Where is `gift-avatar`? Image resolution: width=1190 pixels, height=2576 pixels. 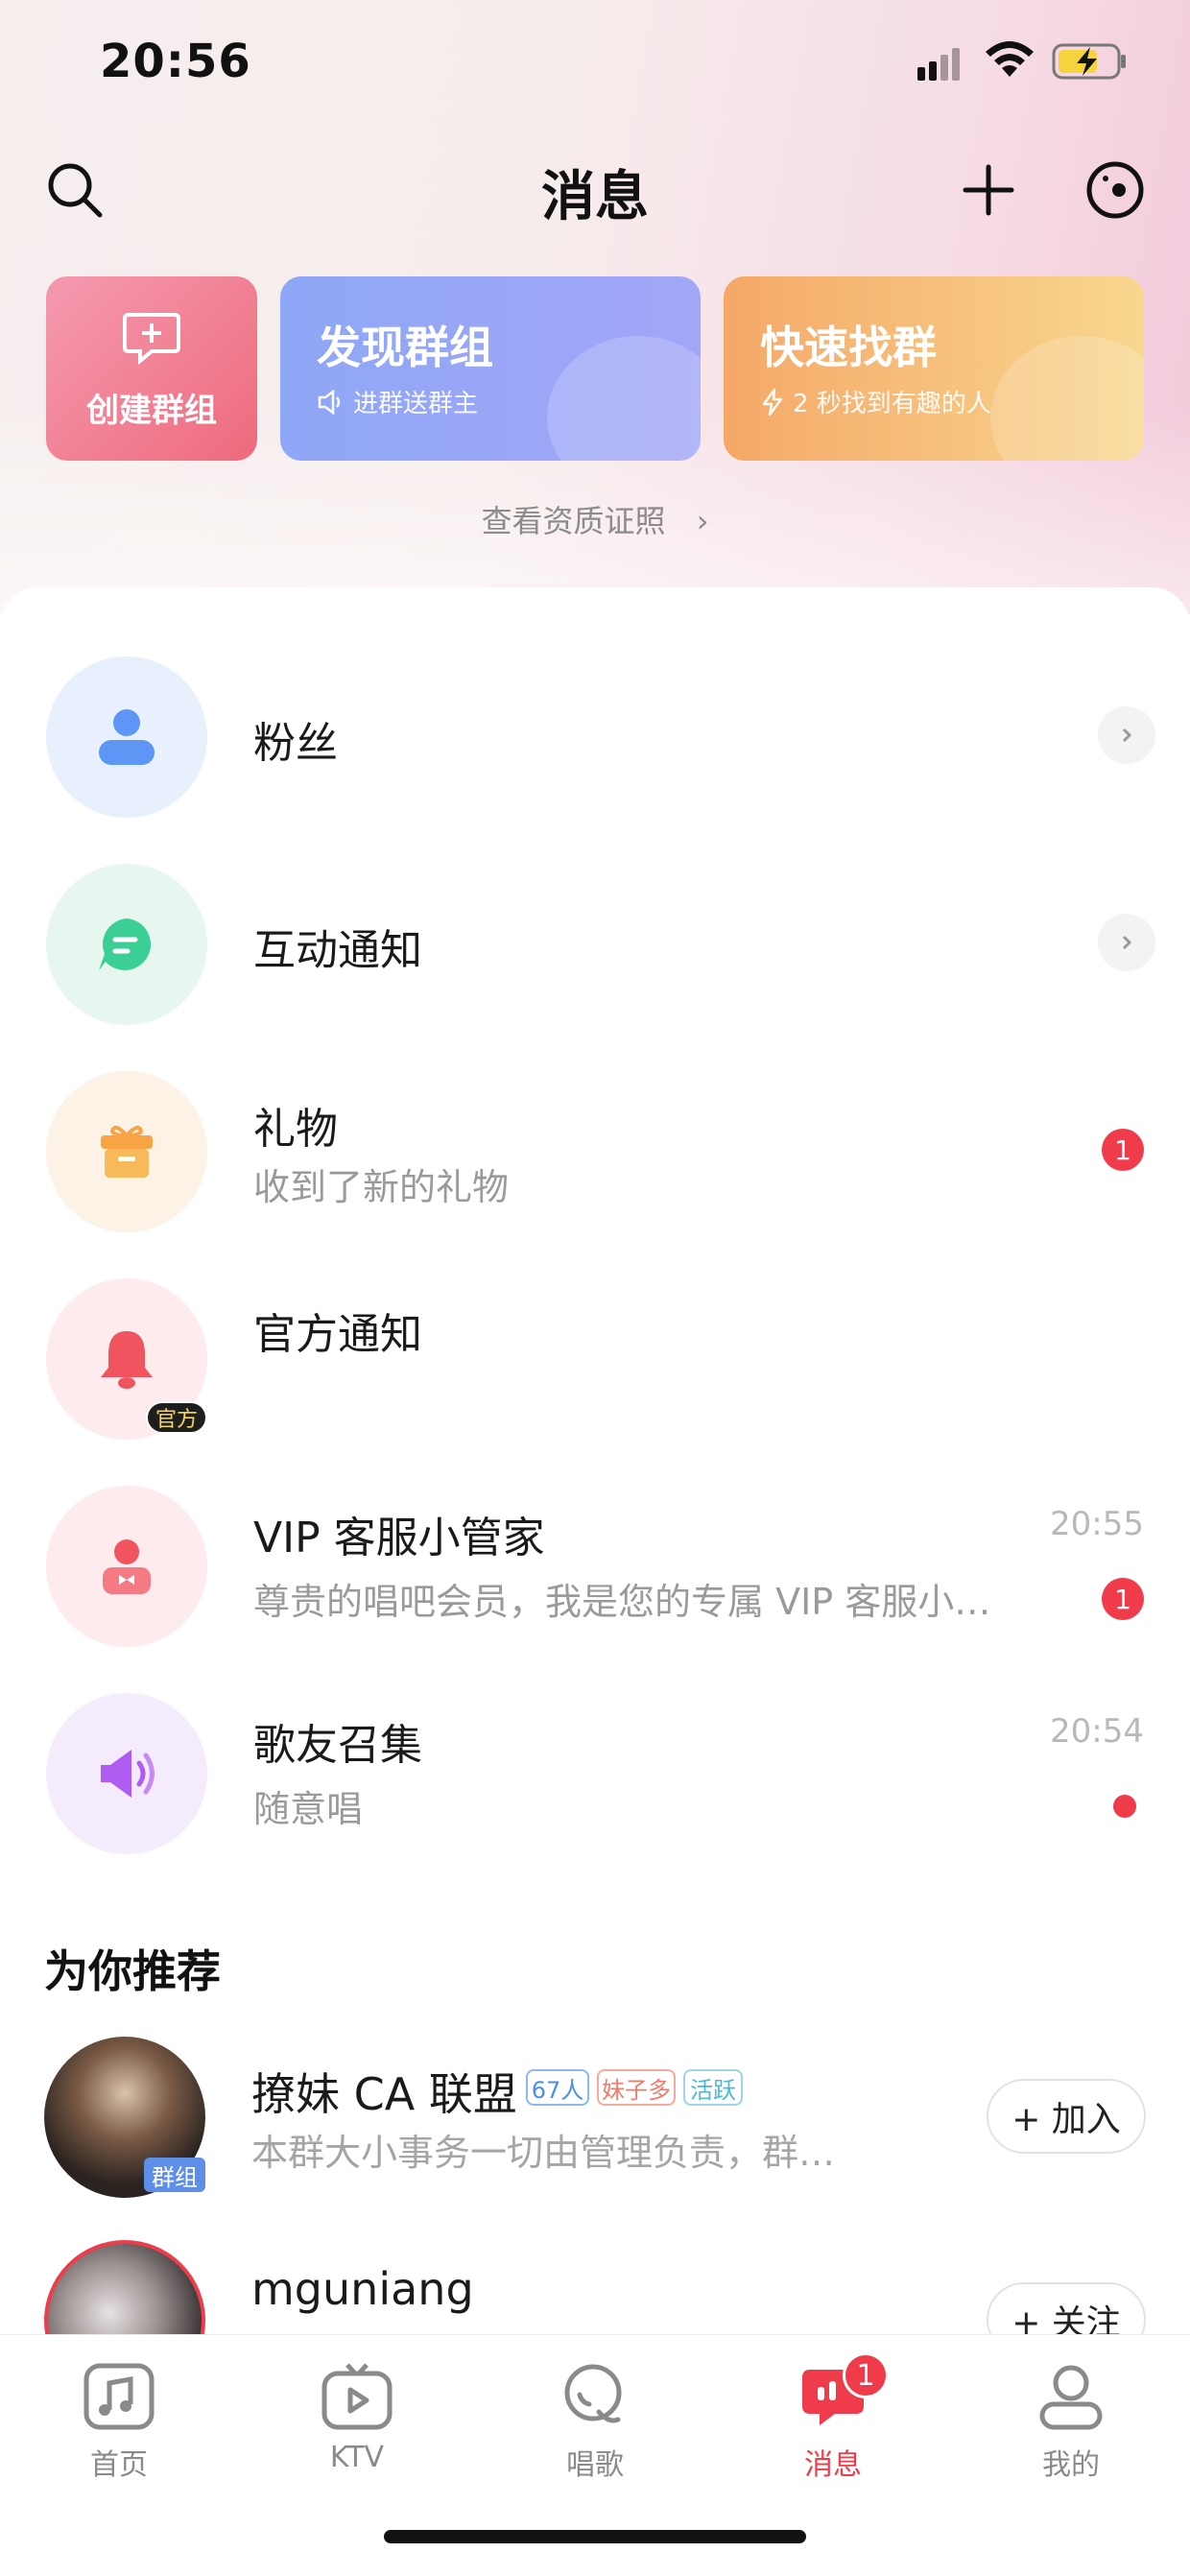
gift-avatar is located at coordinates (127, 1151).